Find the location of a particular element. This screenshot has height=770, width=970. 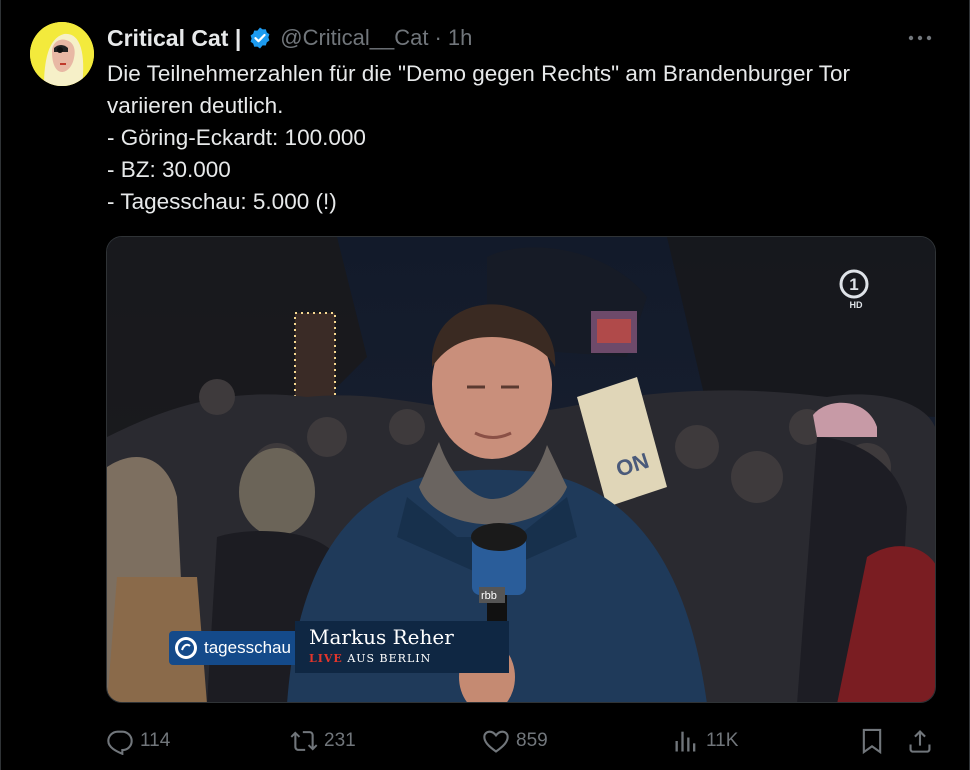

tweet-header: Critical Cat | @Critical__Cat · 1h is located at coordinates (289, 38).